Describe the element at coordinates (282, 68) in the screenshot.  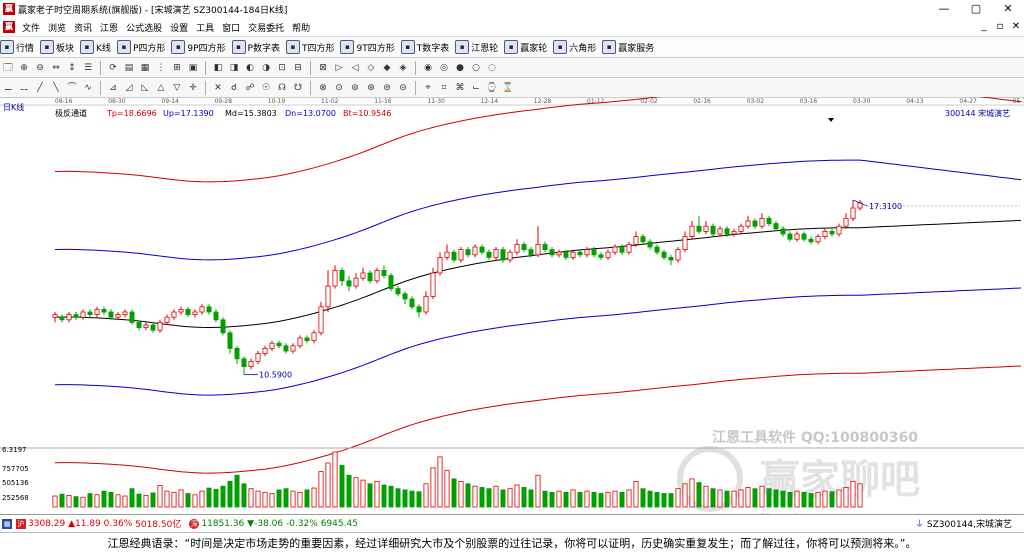
I see `toolbar2-tool-icon-16: ⊡` at that location.